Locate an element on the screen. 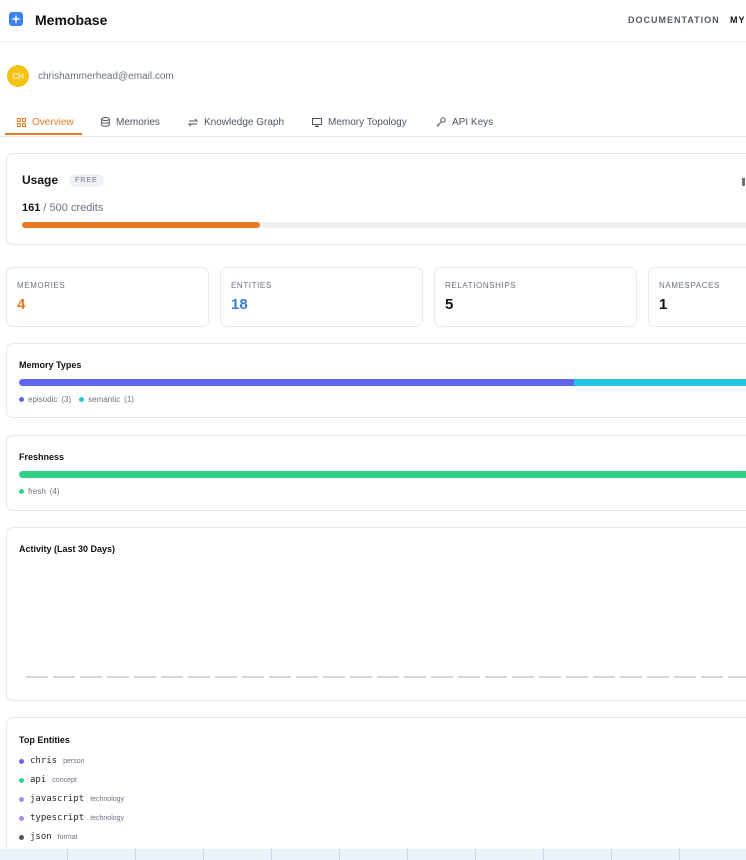 Image resolution: width=746 pixels, height=860 pixels. legend-count: (4) is located at coordinates (54, 491).